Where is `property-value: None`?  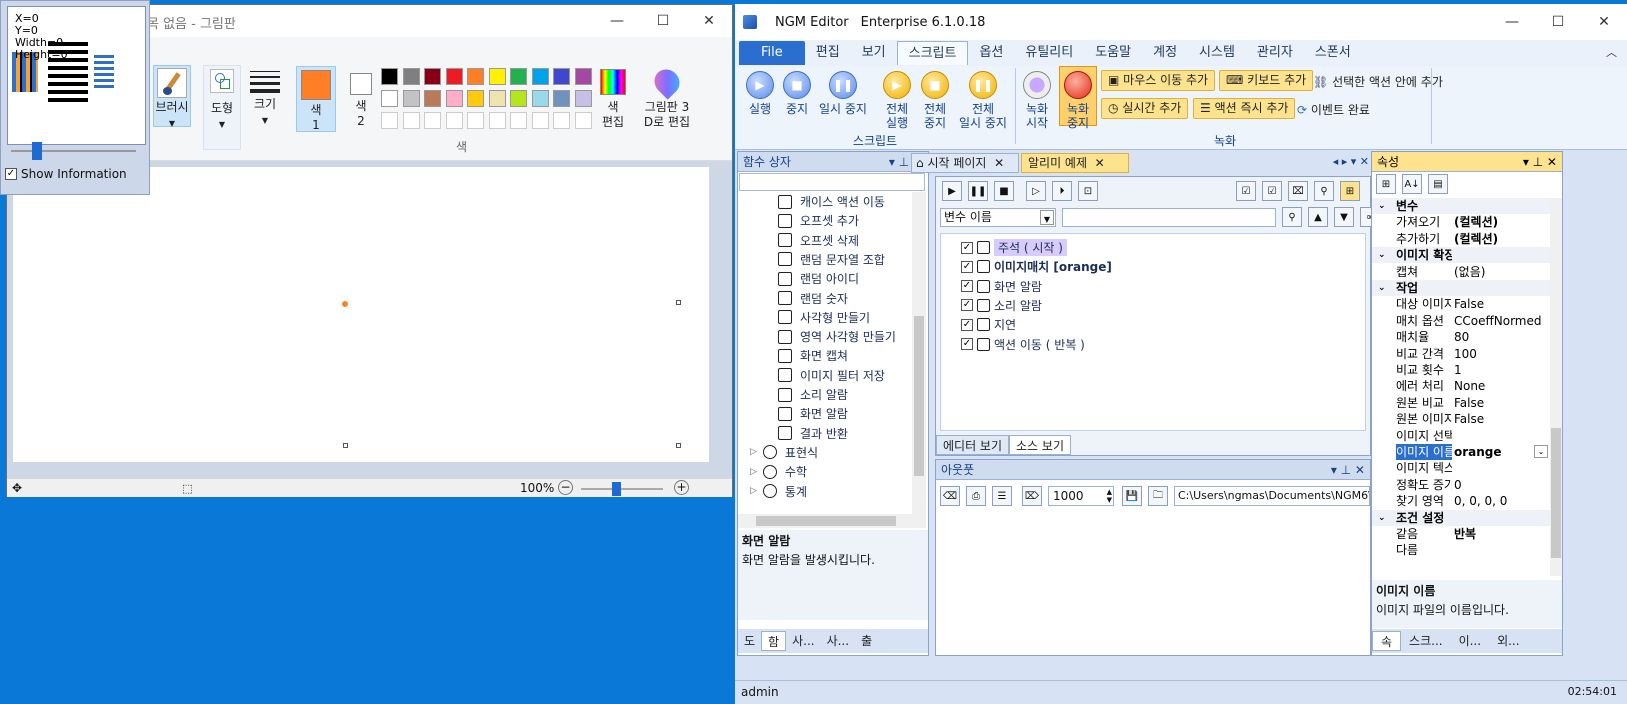
property-value: None is located at coordinates (1469, 386).